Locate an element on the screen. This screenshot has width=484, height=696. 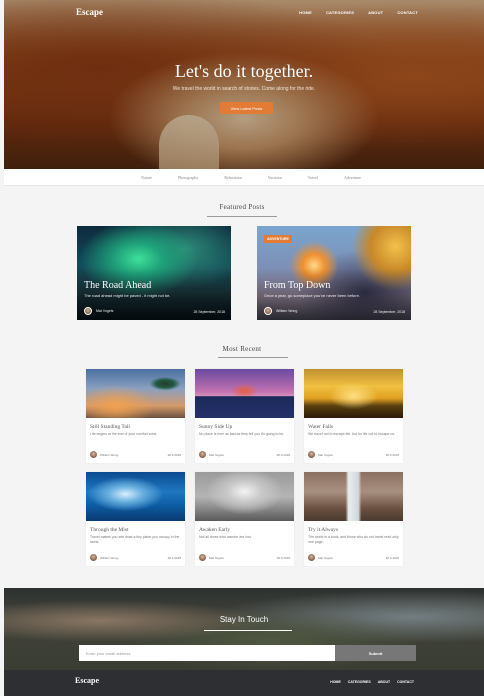
recent-heading: Most Recent is located at coordinates (242, 349).